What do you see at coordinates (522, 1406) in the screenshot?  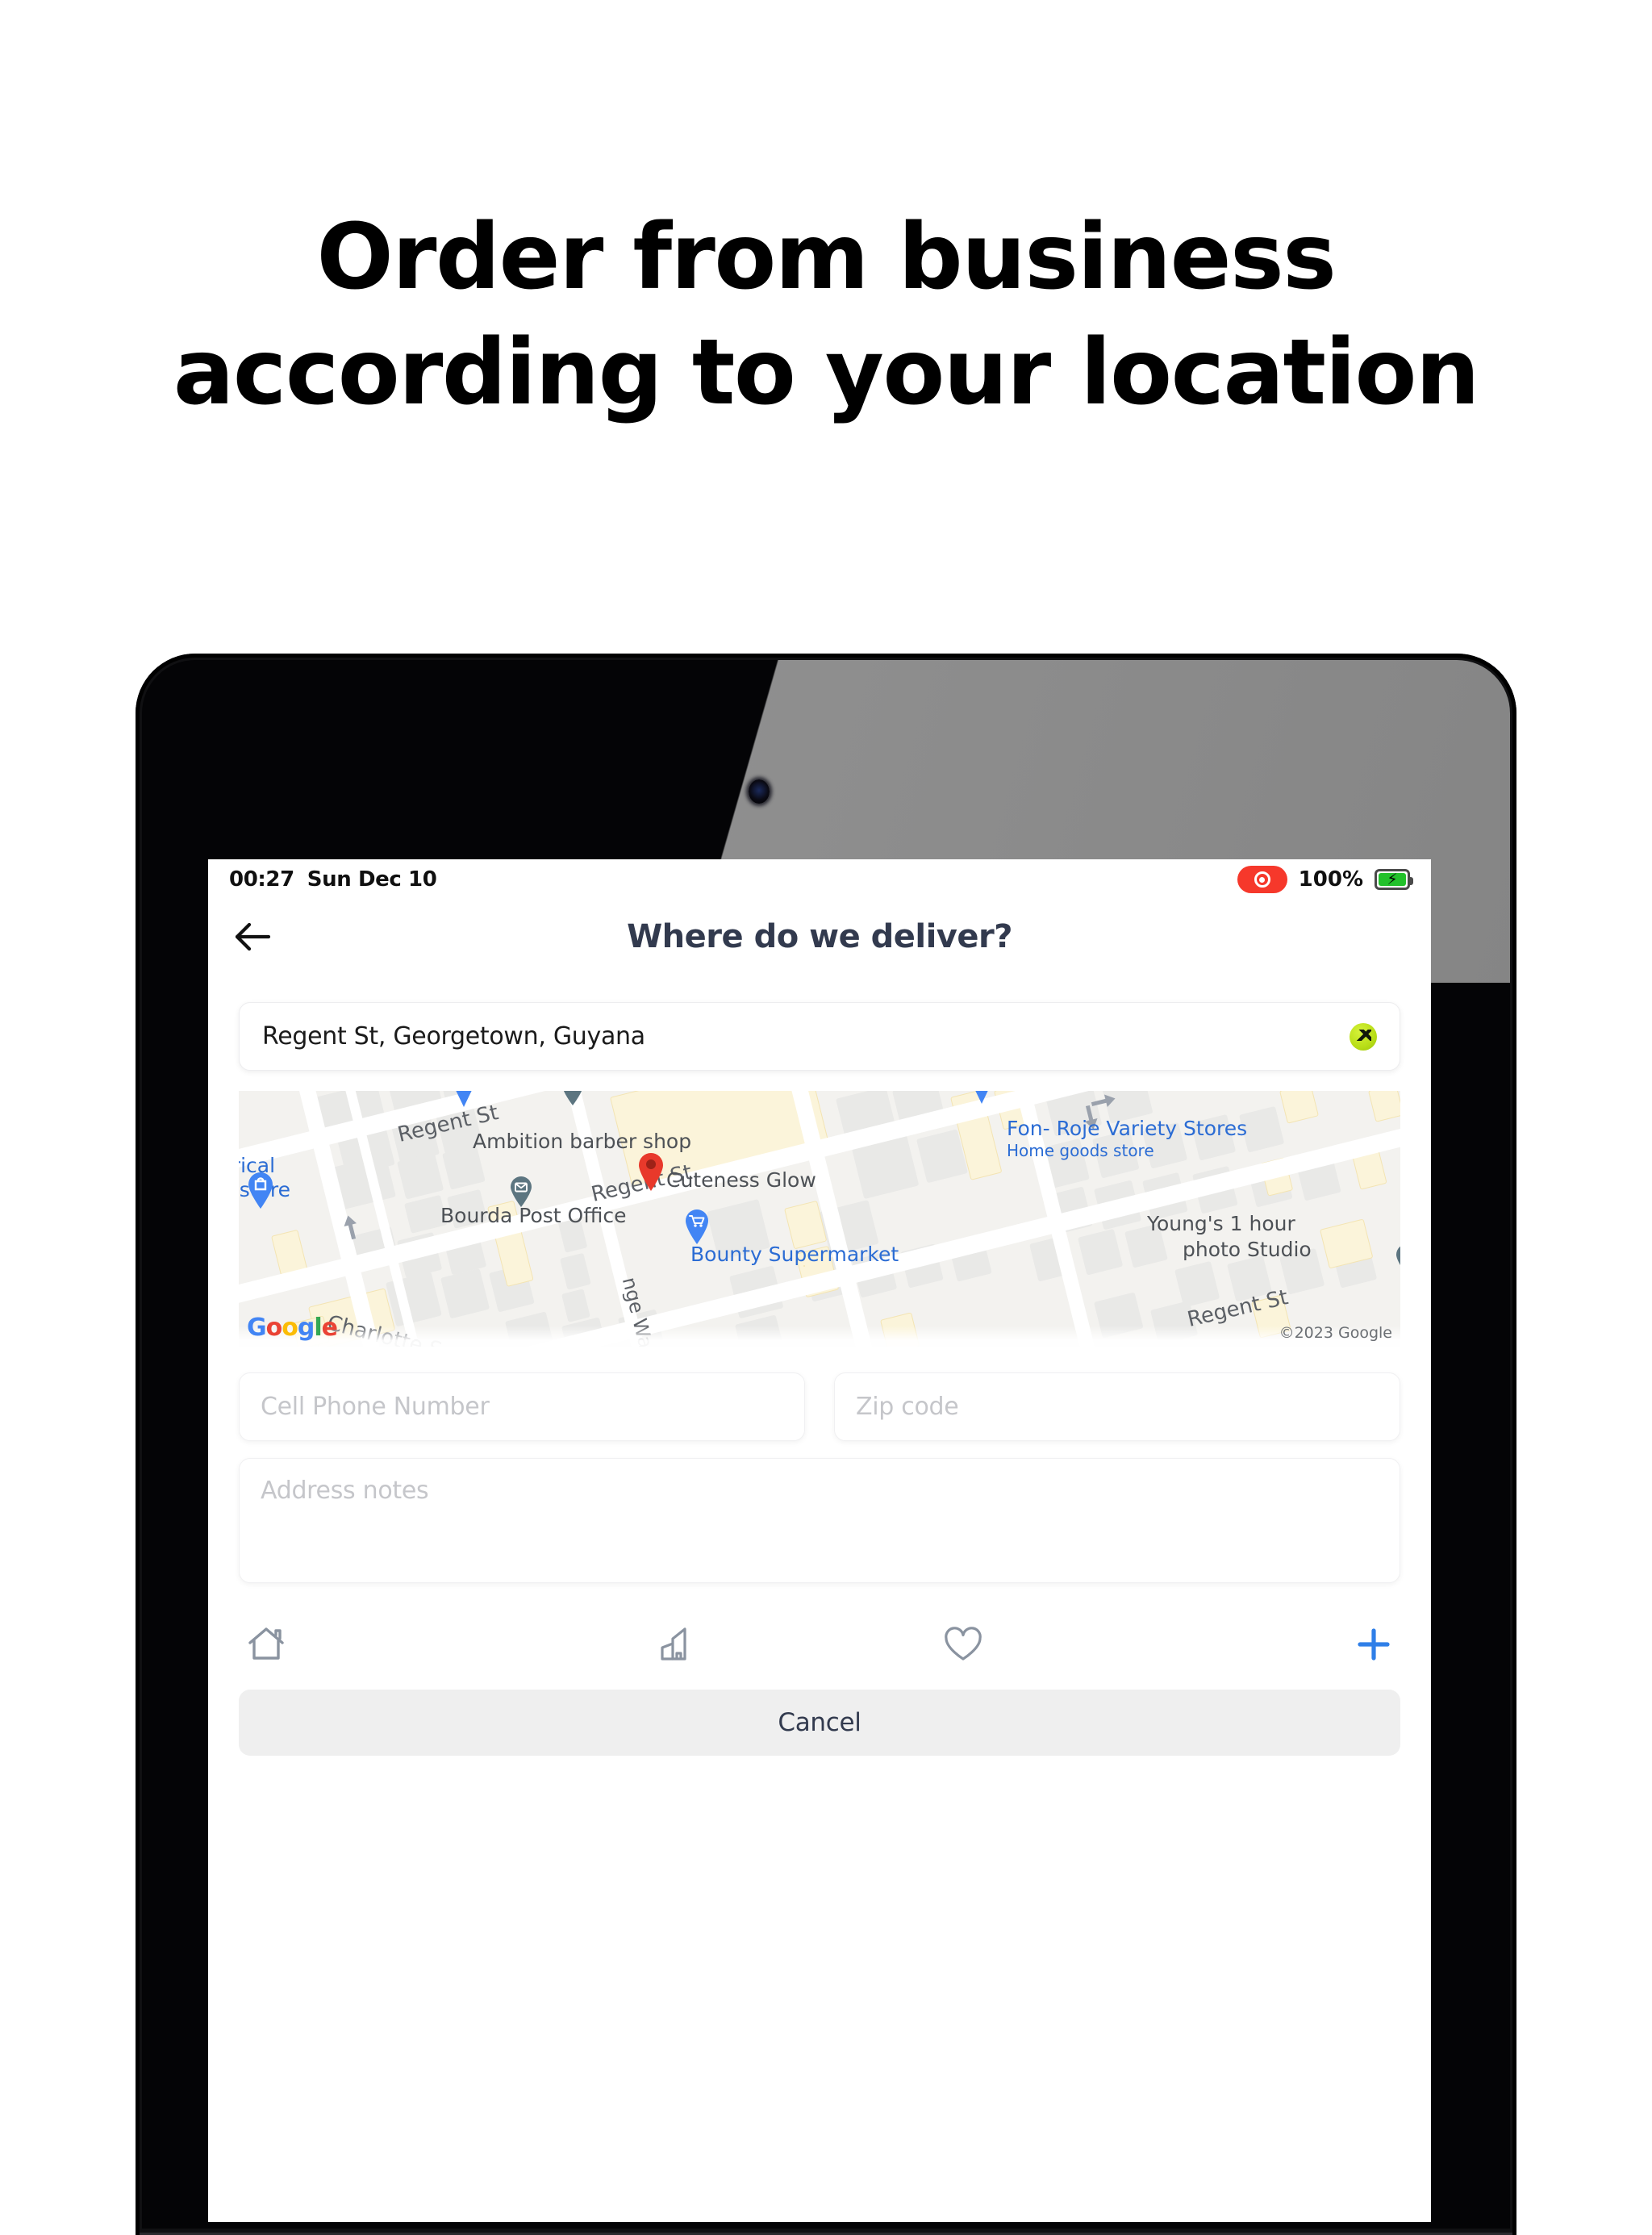 I see `cell-phone-input: Cell Phone Number` at bounding box center [522, 1406].